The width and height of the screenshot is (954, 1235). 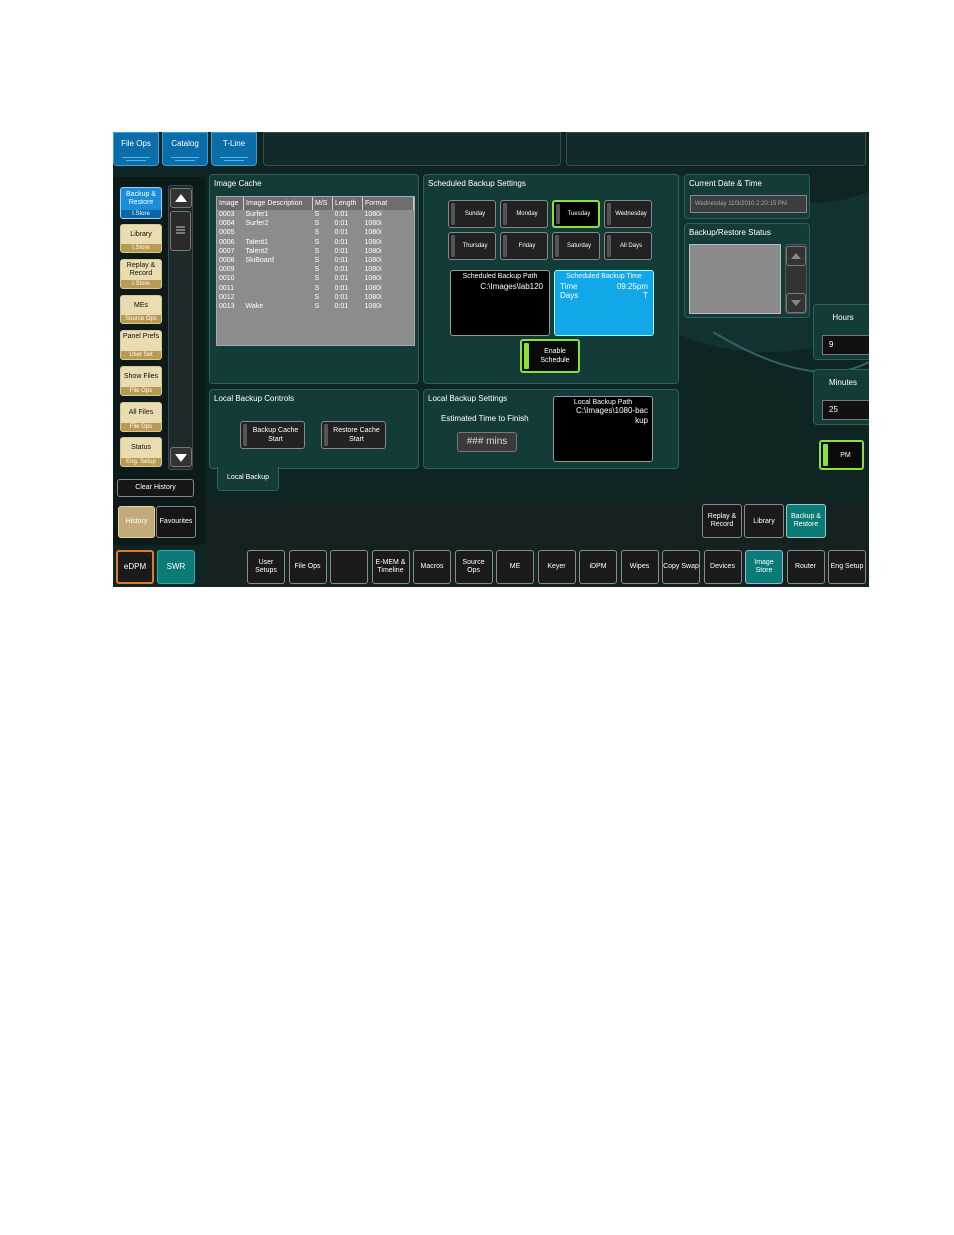 I want to click on local-backup-tab: Local Backup, so click(x=248, y=479).